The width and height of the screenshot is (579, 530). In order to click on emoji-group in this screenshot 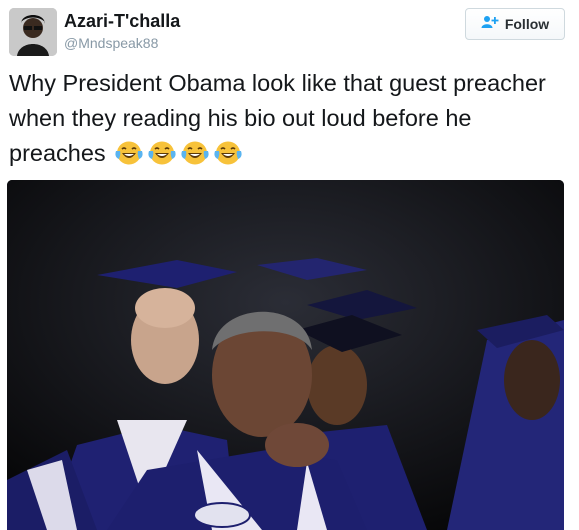, I will do `click(178, 153)`.